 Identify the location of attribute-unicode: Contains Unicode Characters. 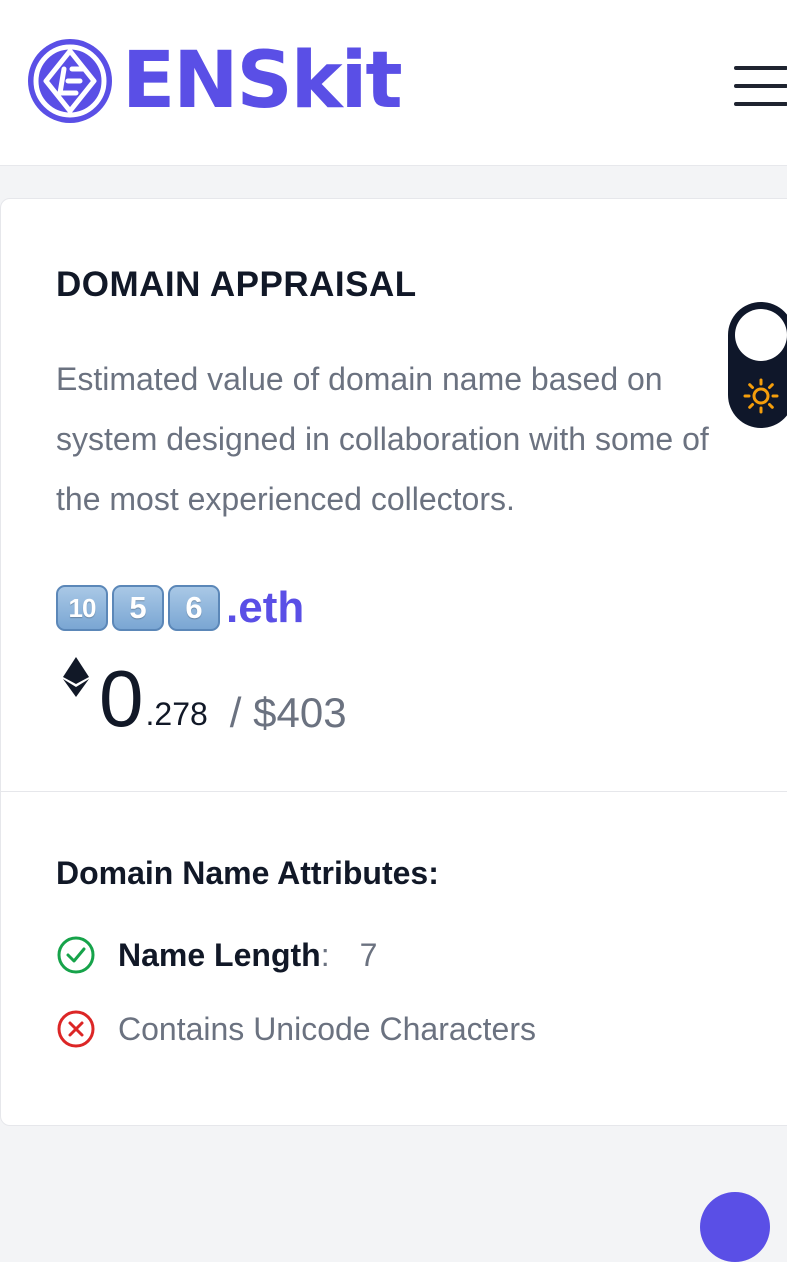
(296, 1029).